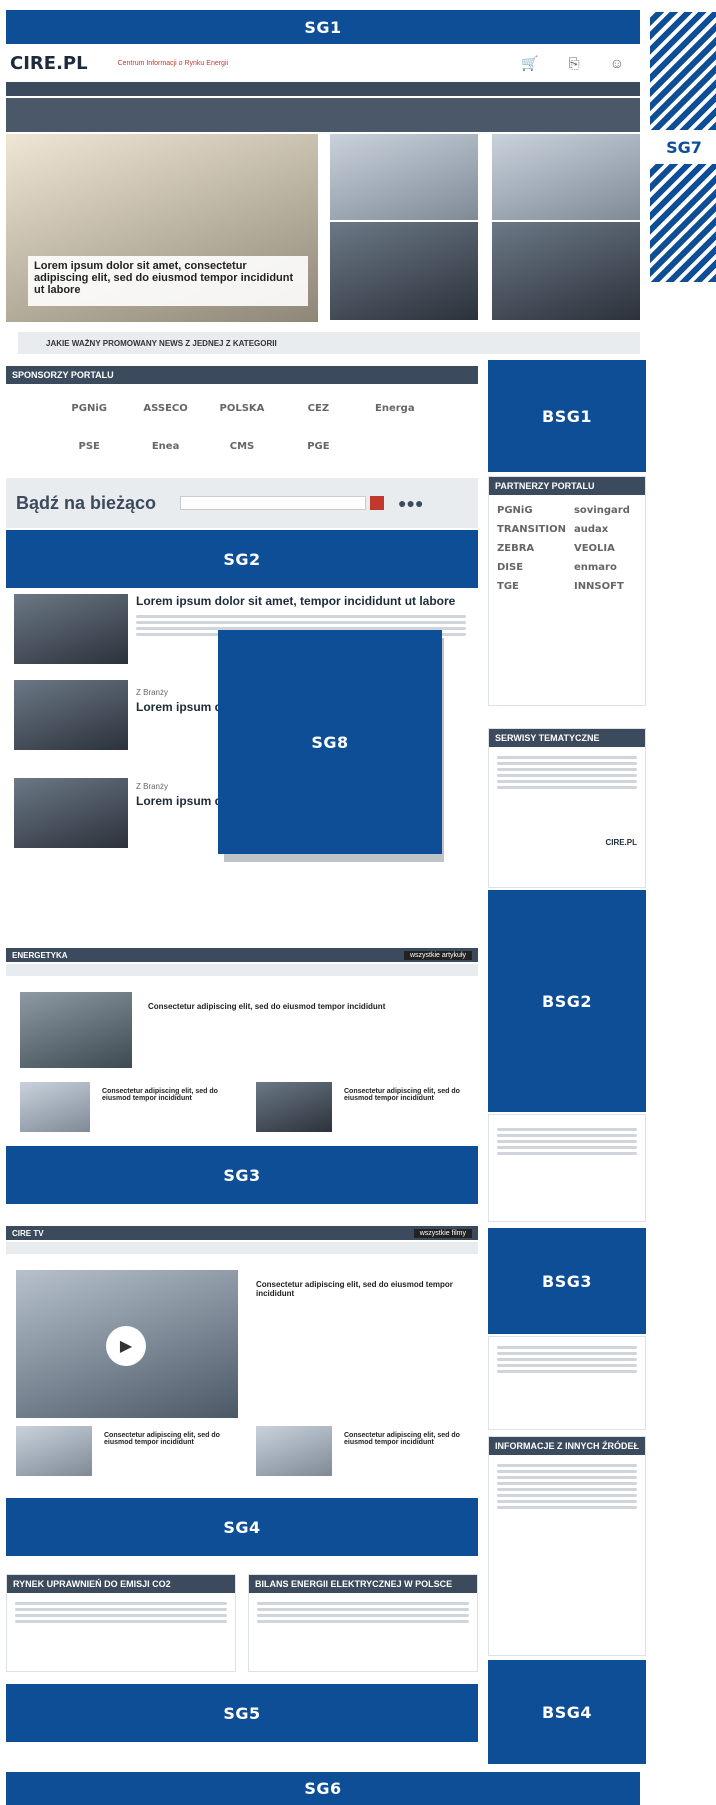 This screenshot has width=716, height=1805. I want to click on ad-slot-label: SG6, so click(323, 1788).